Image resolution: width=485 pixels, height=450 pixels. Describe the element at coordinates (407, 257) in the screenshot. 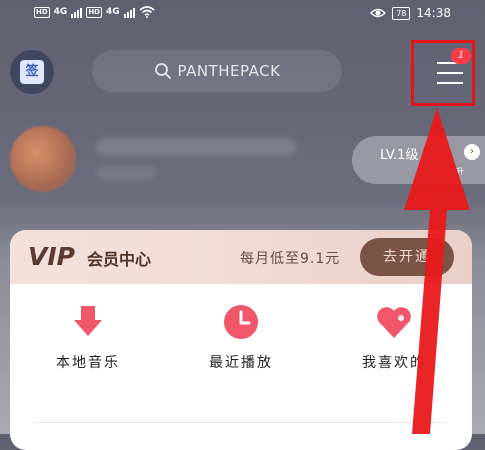

I see `vip-open-button: 去开通` at that location.